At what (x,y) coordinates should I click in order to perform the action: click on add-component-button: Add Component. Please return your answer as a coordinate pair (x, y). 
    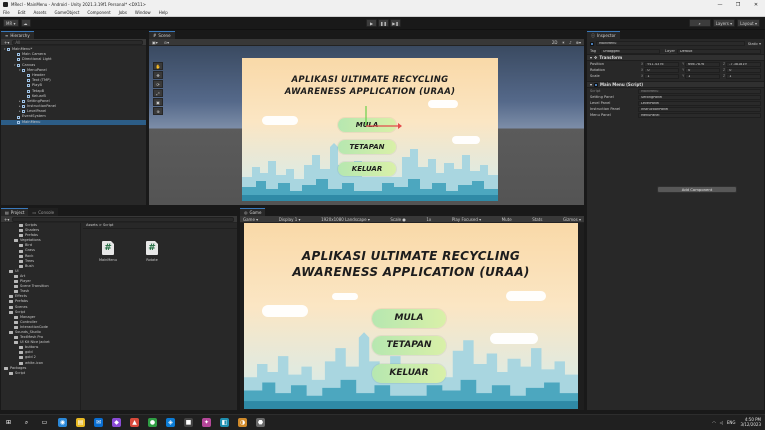
    Looking at the image, I should click on (697, 189).